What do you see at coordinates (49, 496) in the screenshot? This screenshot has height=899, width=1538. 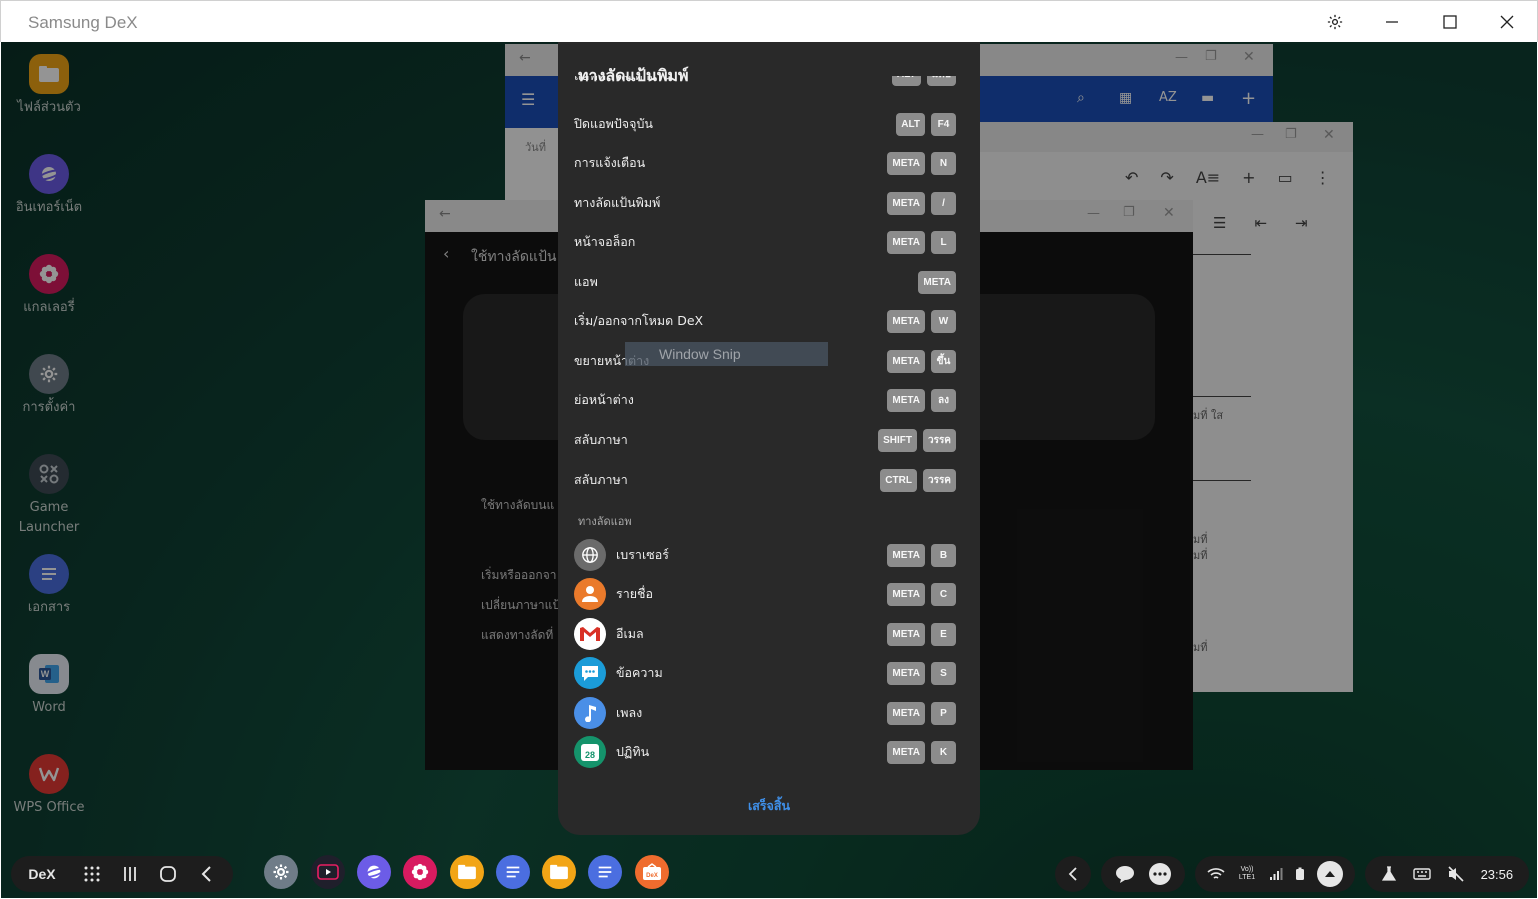 I see `desktop-icon-game-launcher: Game Launcher` at bounding box center [49, 496].